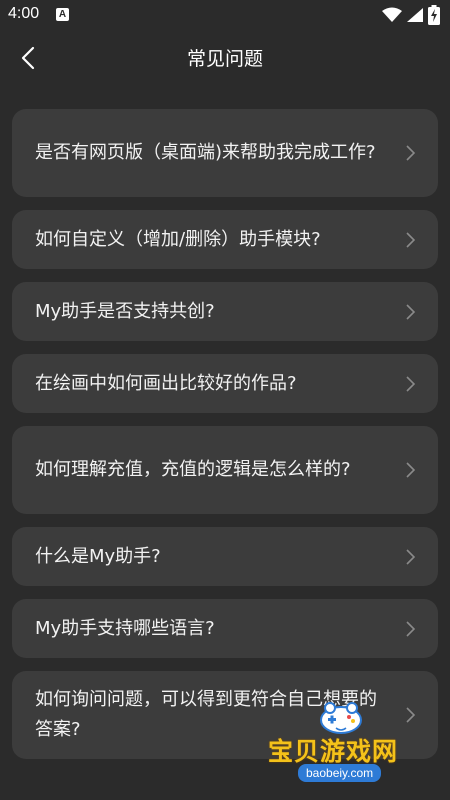 The height and width of the screenshot is (800, 450). Describe the element at coordinates (434, 15) in the screenshot. I see `battery-charging-icon` at that location.